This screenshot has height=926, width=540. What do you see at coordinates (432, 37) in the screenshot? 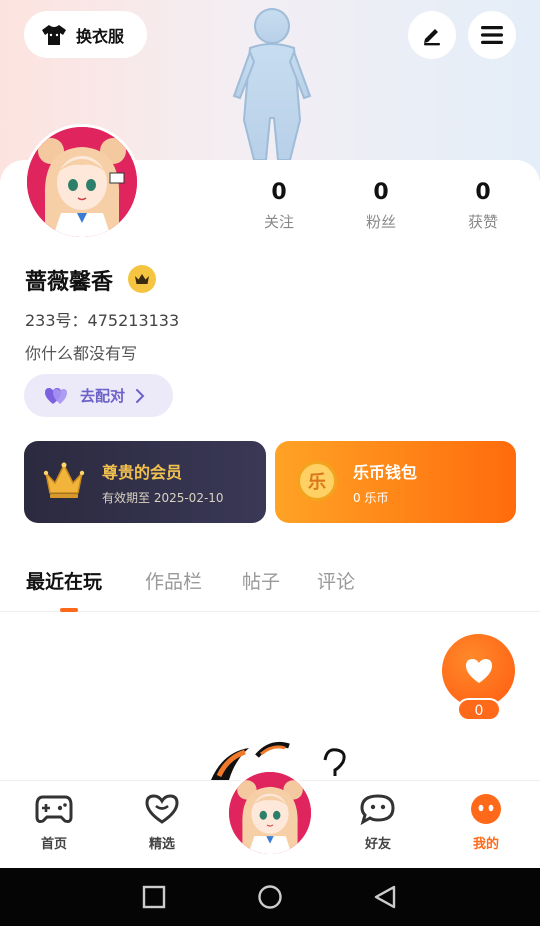
I see `pencil-icon` at bounding box center [432, 37].